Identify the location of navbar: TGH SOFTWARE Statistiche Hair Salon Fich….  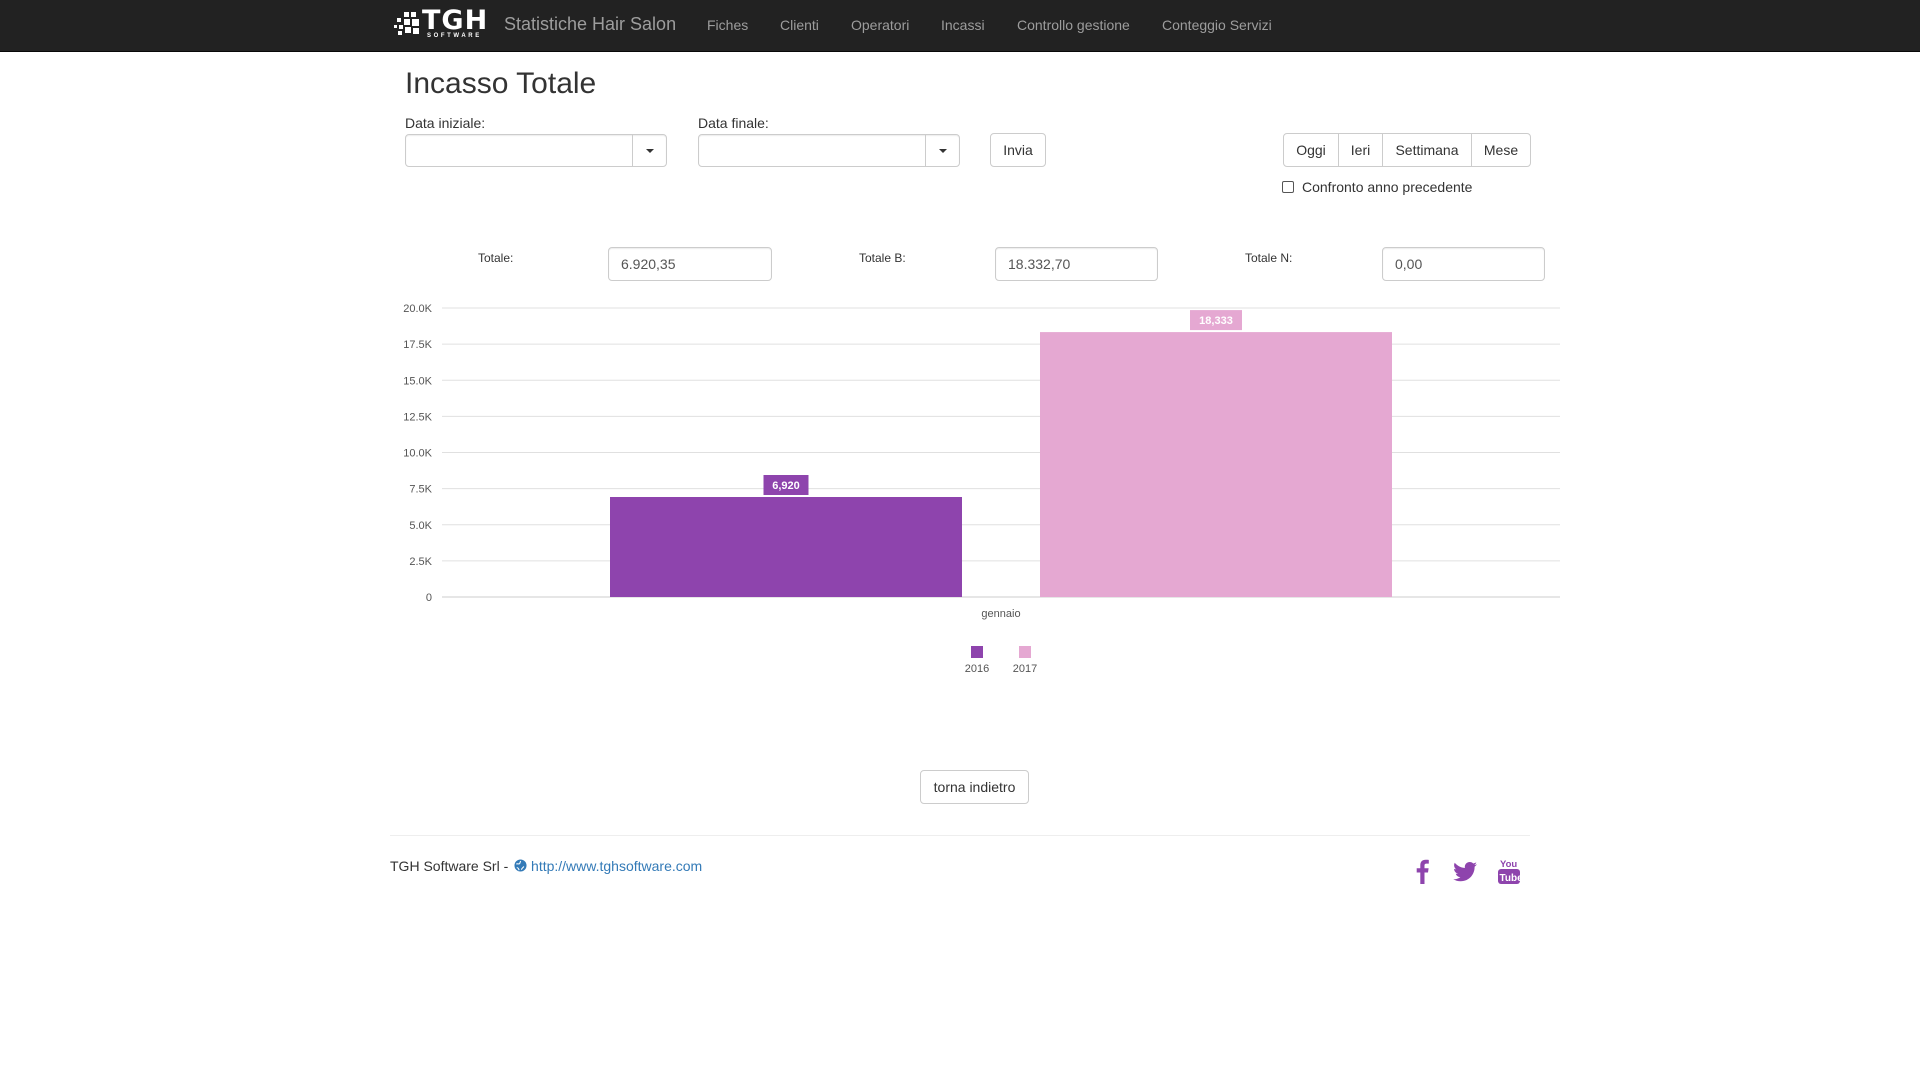
(960, 26).